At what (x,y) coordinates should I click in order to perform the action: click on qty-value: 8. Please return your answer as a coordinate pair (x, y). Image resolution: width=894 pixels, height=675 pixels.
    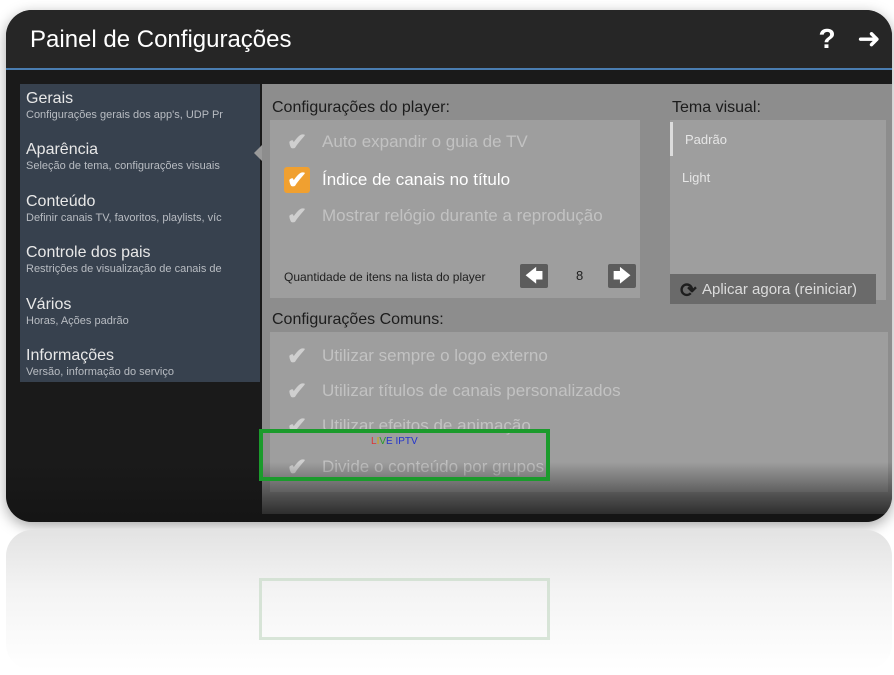
    Looking at the image, I should click on (580, 275).